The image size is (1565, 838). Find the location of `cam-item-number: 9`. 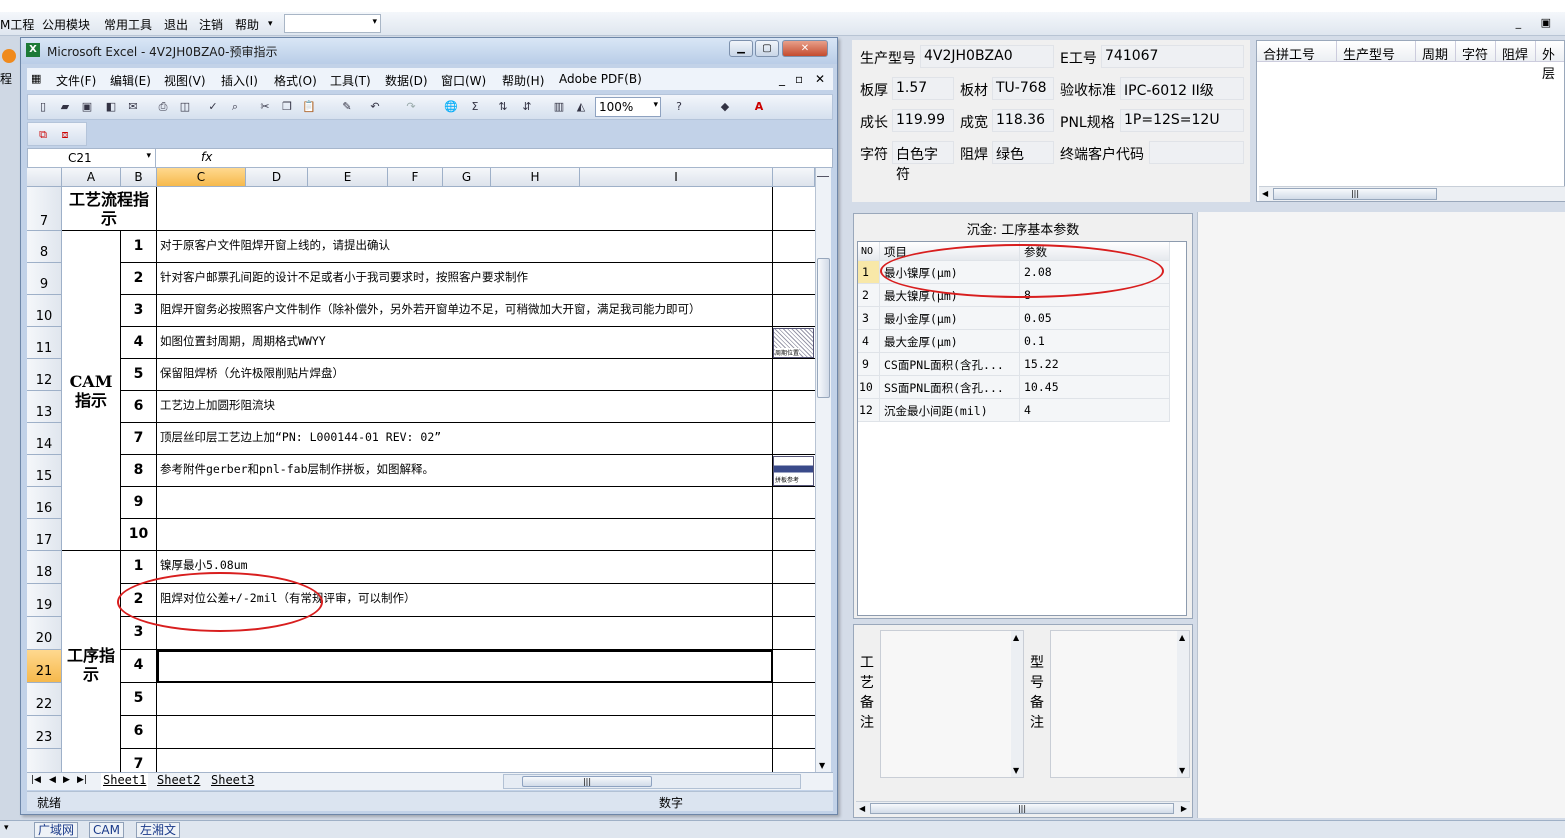

cam-item-number: 9 is located at coordinates (139, 503).